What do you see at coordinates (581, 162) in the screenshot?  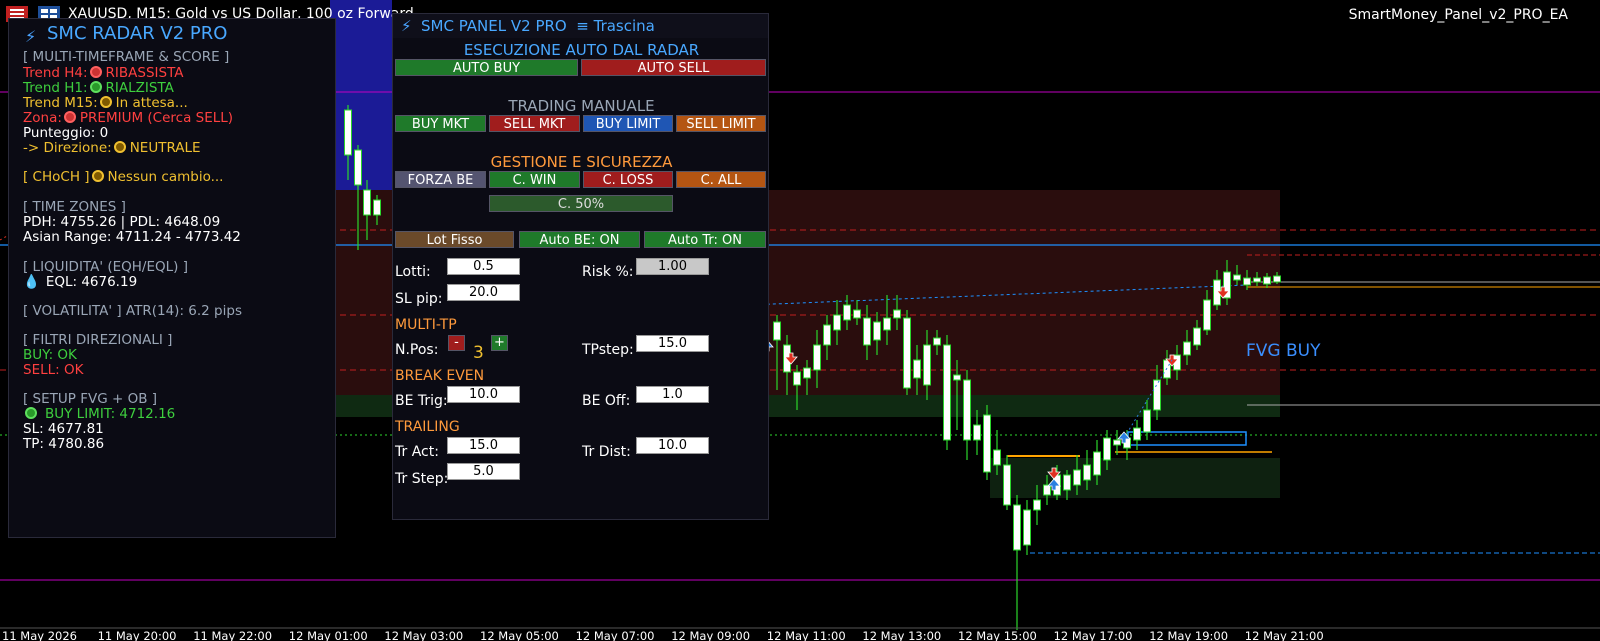 I see `section-management: GESTIONE E SICUREZZA` at bounding box center [581, 162].